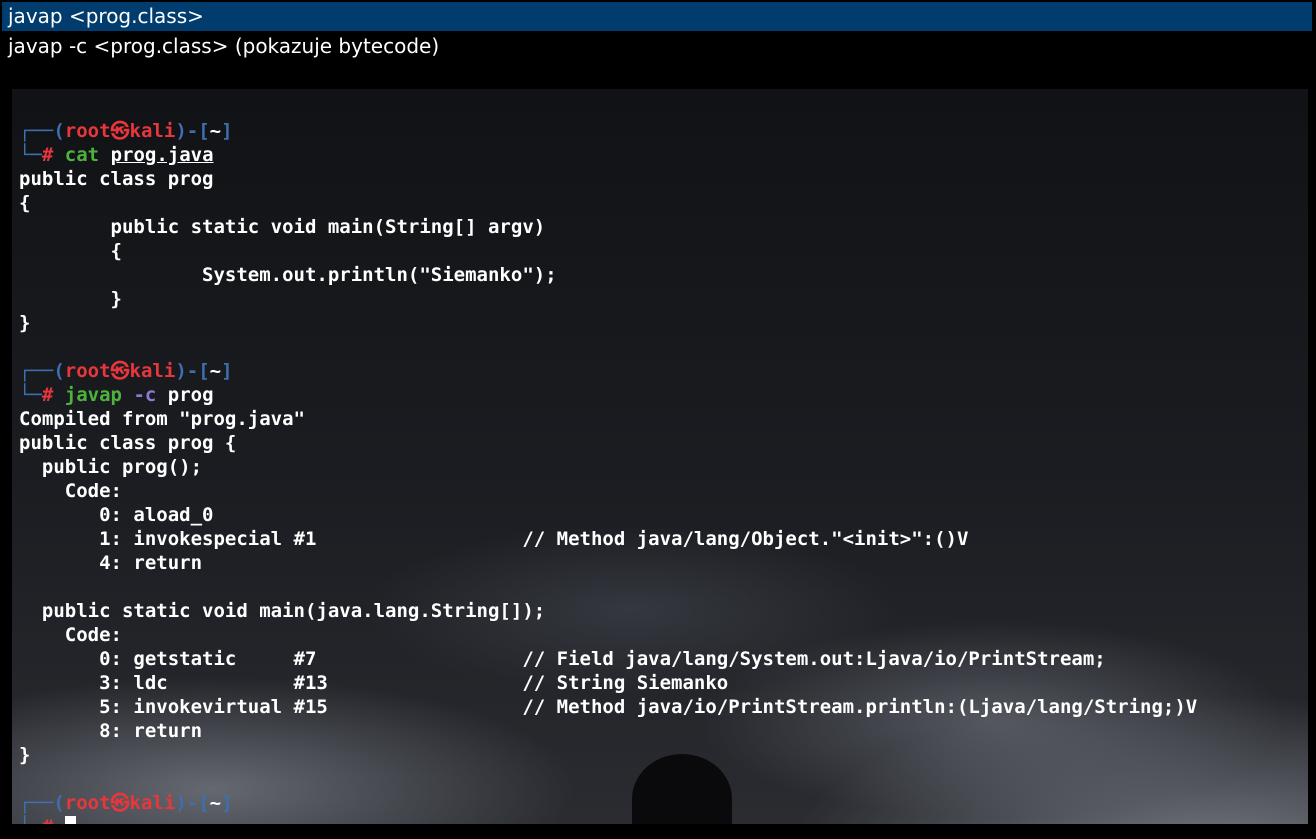  Describe the element at coordinates (374, 683) in the screenshot. I see `output-line: 3: ldc #13 // String Siemanko` at that location.